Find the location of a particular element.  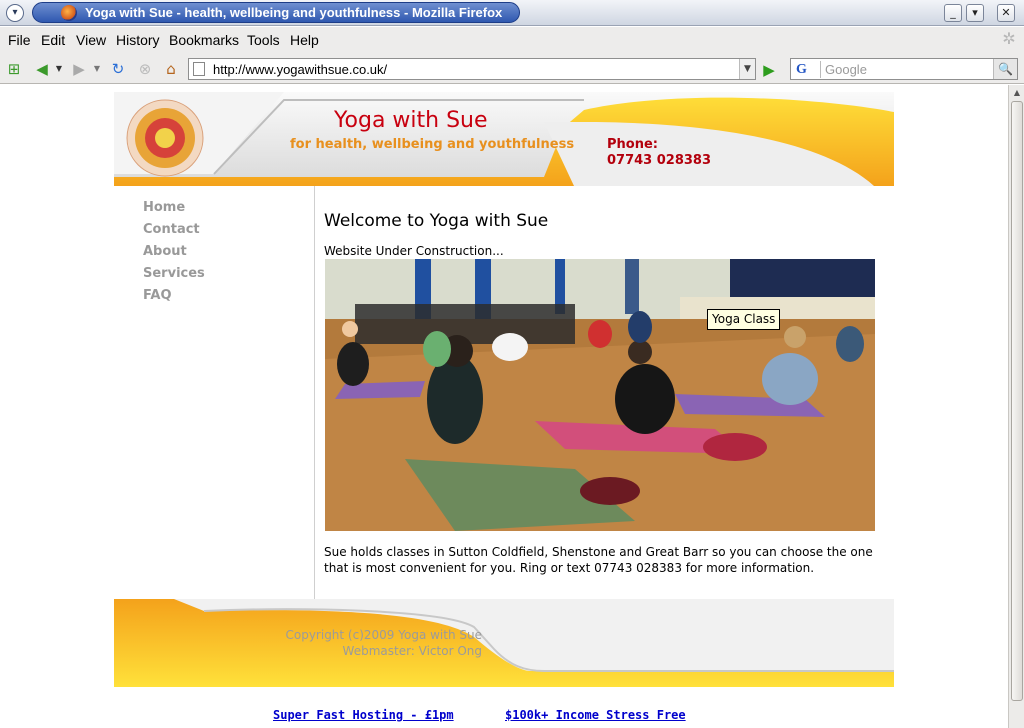

minimize-button: _ is located at coordinates (953, 13).